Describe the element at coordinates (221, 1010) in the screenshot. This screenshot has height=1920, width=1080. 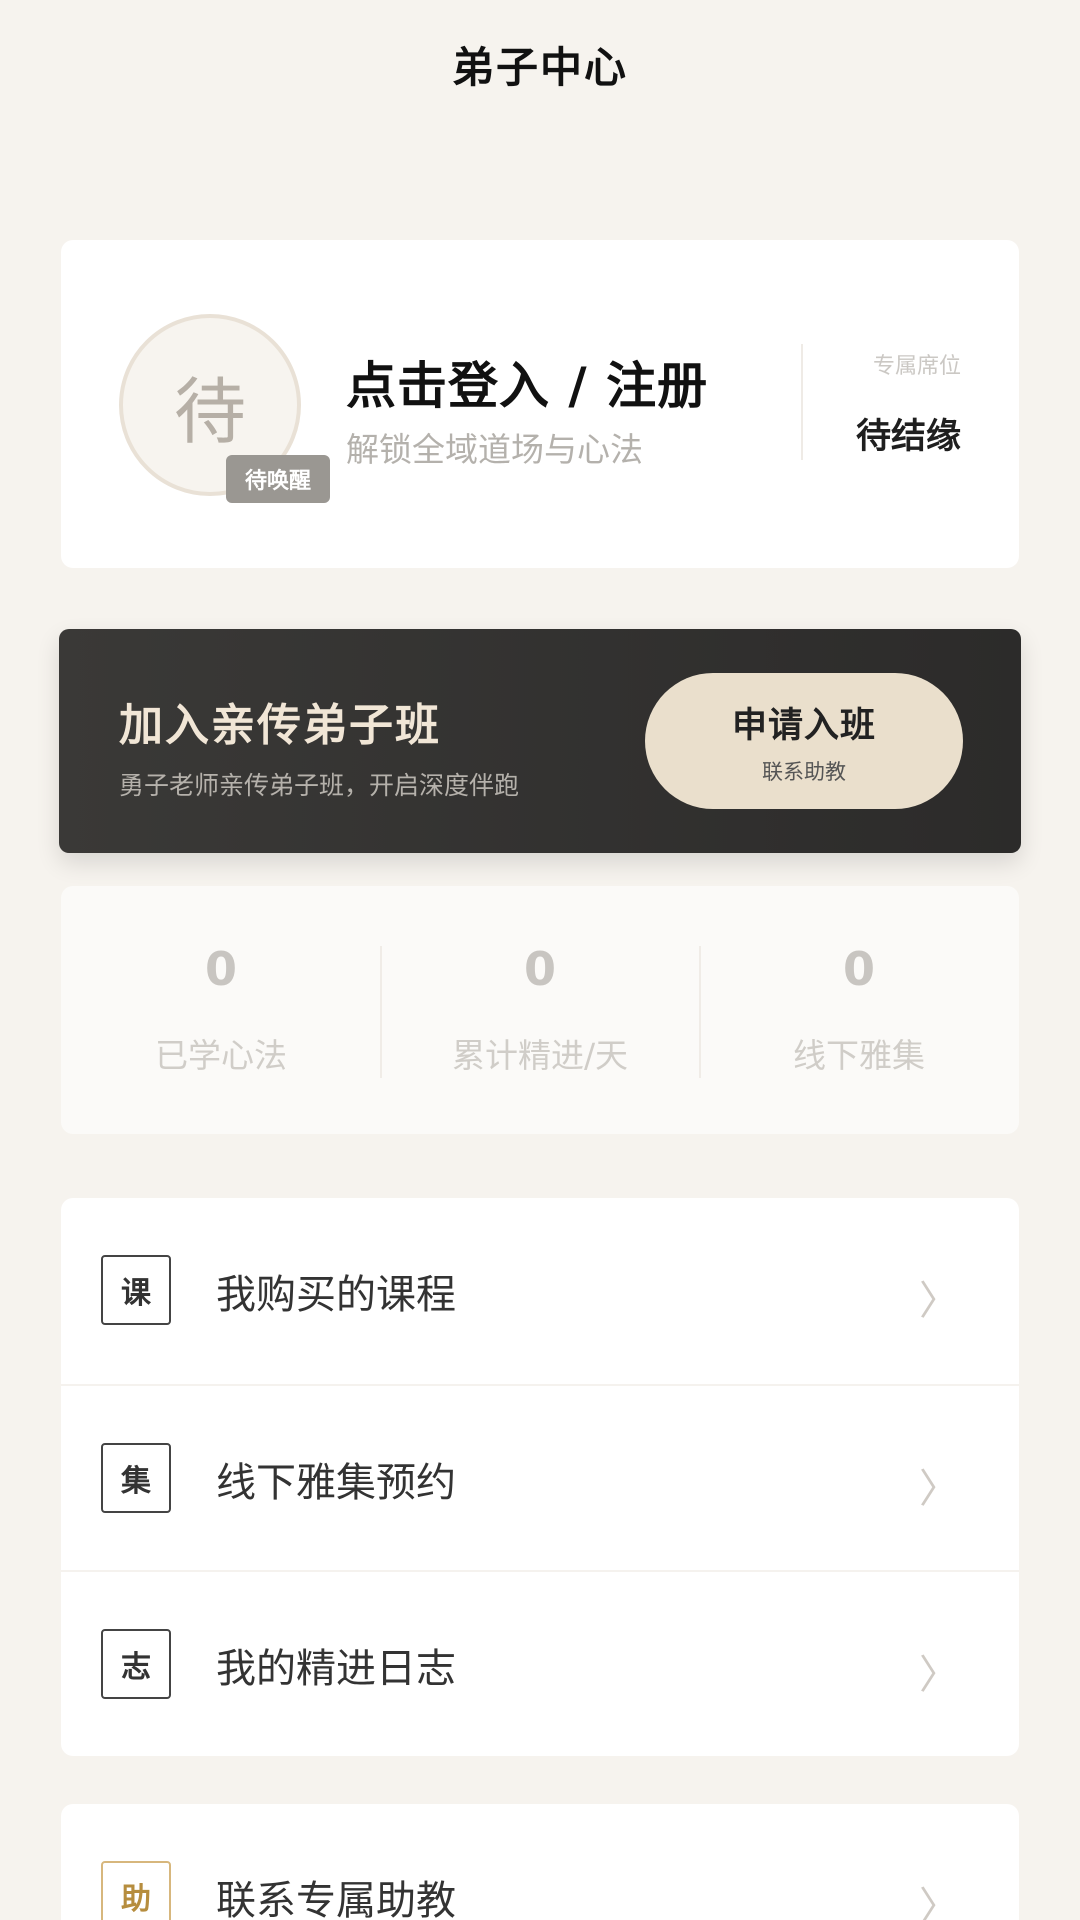
I see `stat-learned-methods: 0 已学心法` at that location.